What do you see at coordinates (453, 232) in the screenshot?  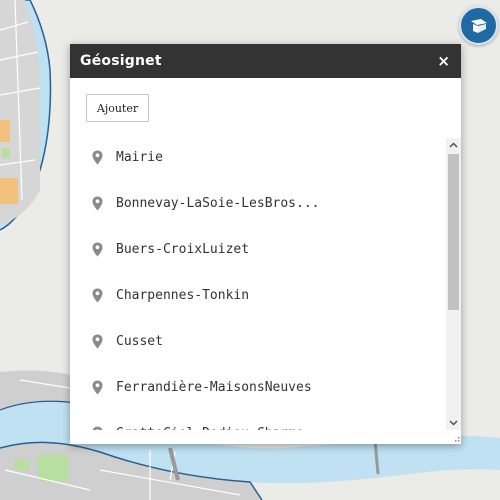 I see `scrollbar-thumb` at bounding box center [453, 232].